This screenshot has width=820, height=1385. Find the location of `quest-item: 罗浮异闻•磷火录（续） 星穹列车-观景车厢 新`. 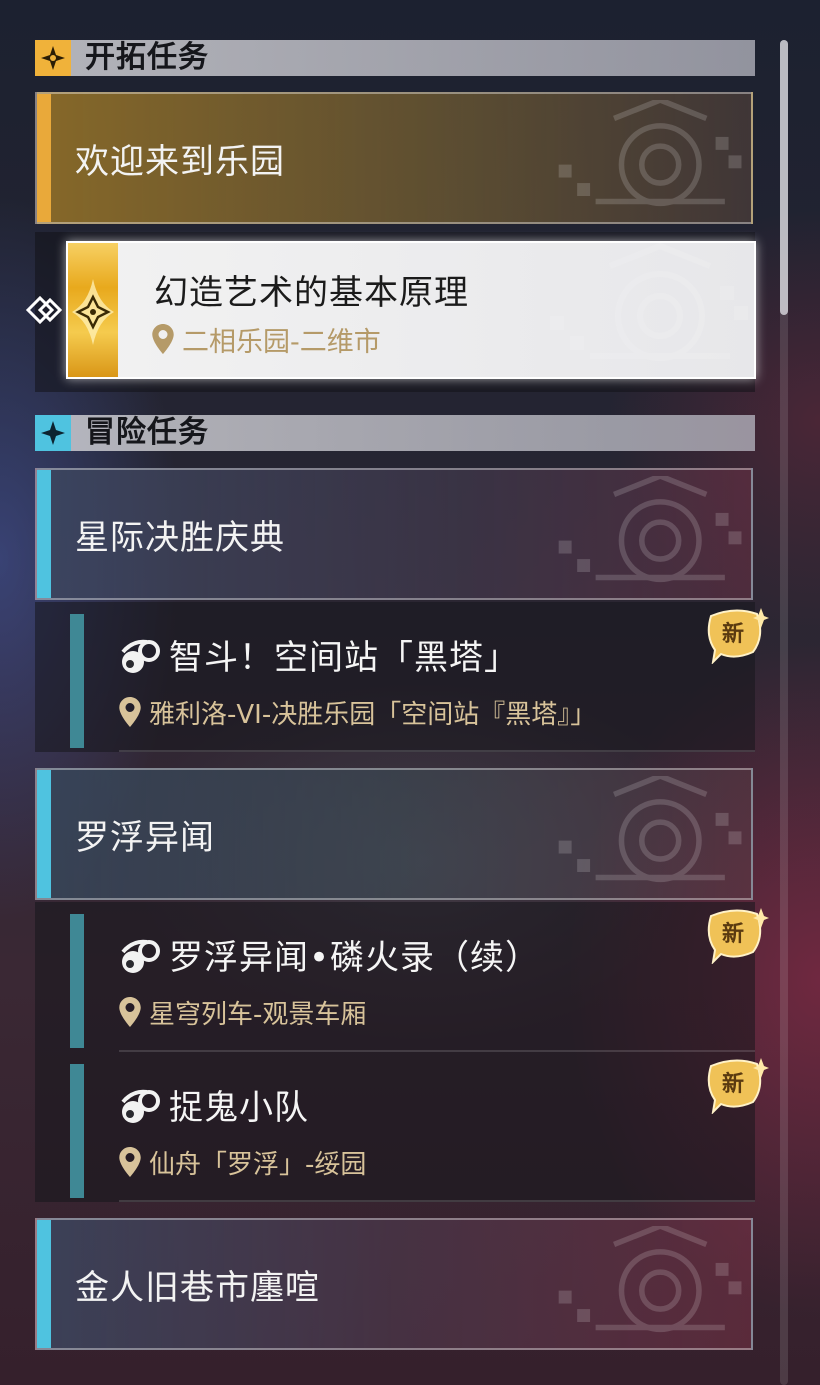

quest-item: 罗浮异闻•磷火录（续） 星穹列车-观景车厢 新 is located at coordinates (395, 977).